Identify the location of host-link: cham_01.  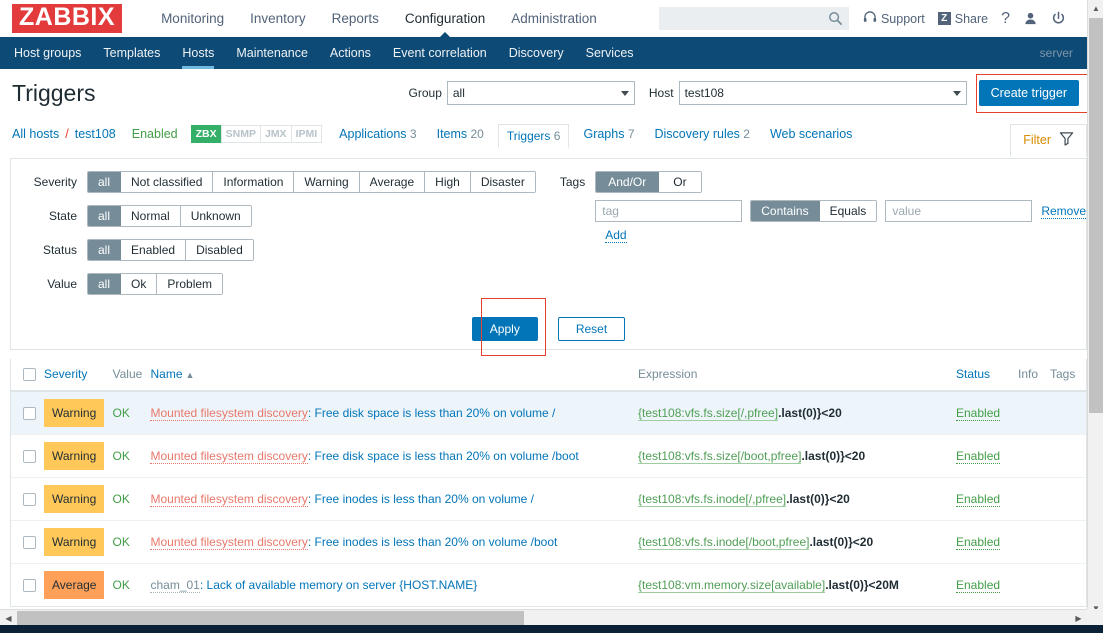
(175, 586).